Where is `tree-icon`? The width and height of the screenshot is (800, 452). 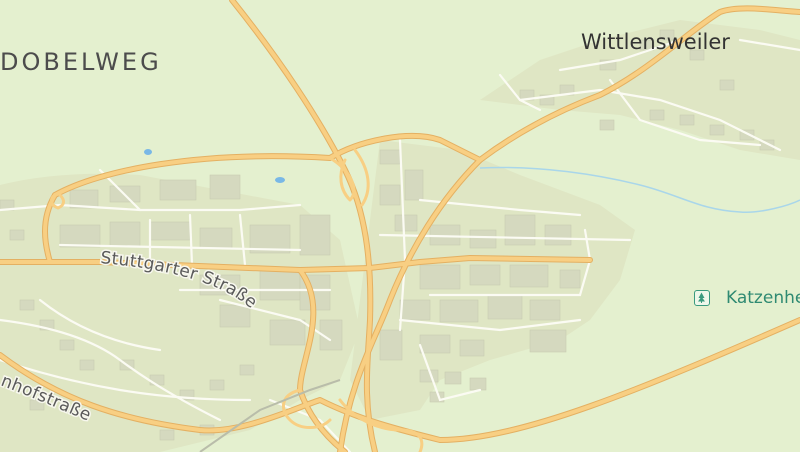
tree-icon is located at coordinates (702, 298).